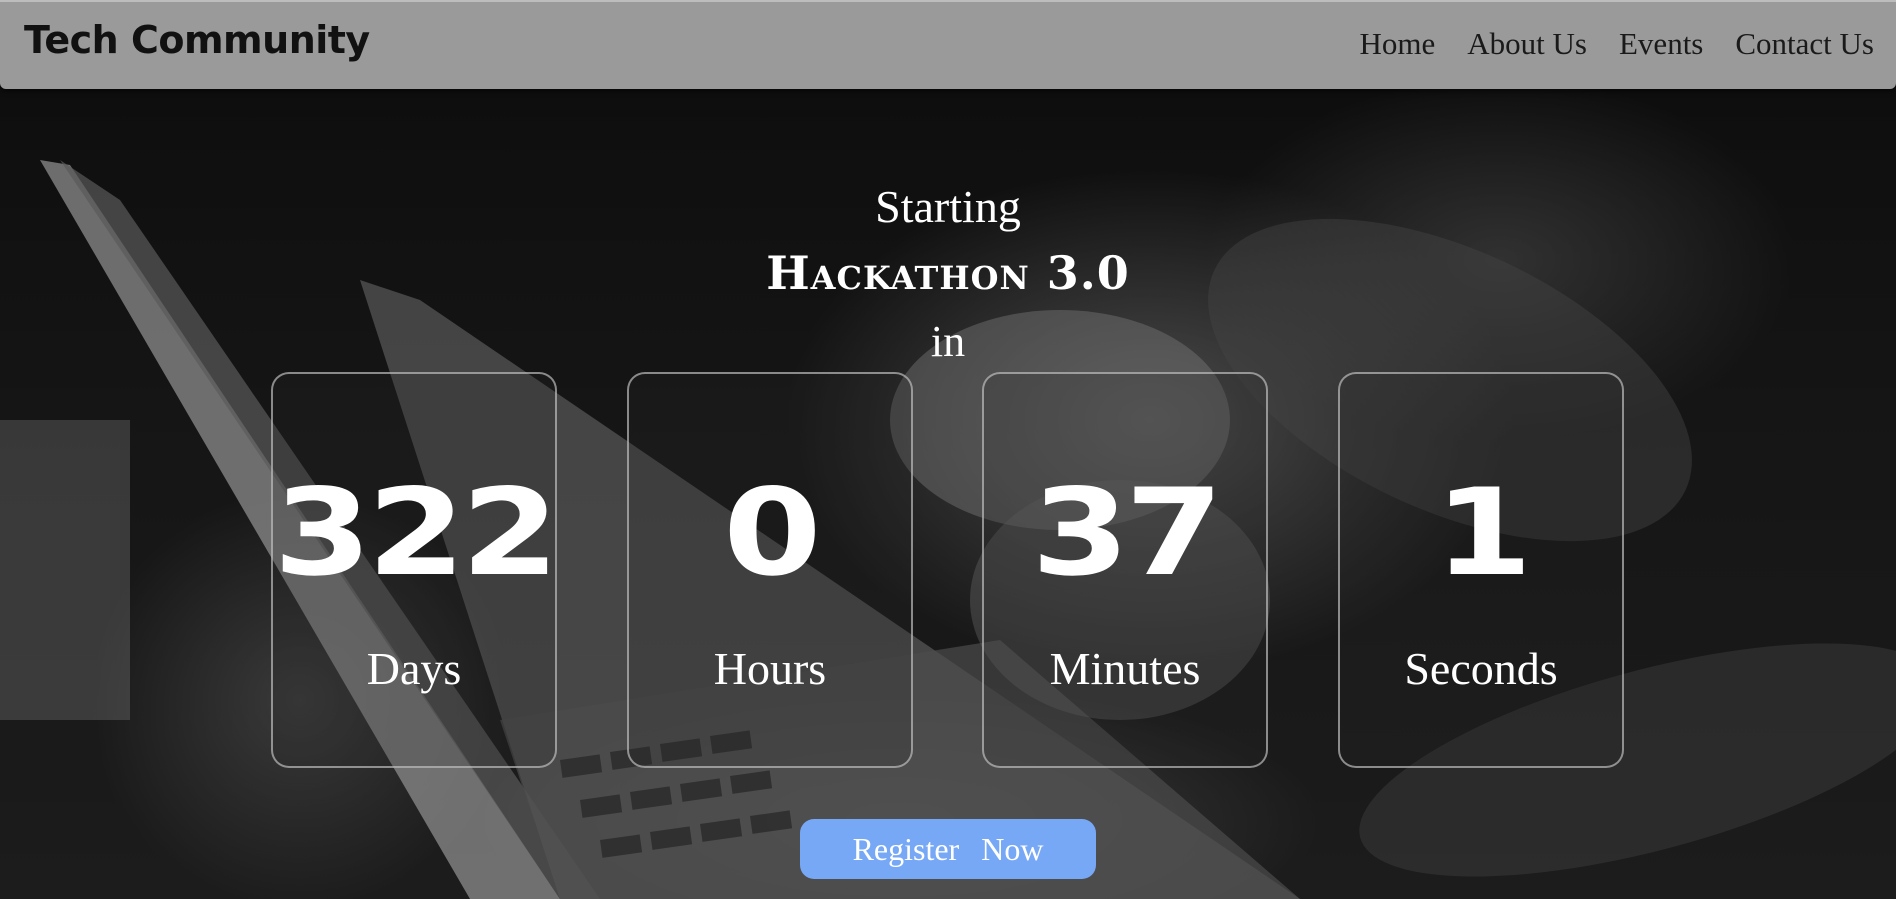 The height and width of the screenshot is (899, 1896). I want to click on hours-value: 0, so click(772, 533).